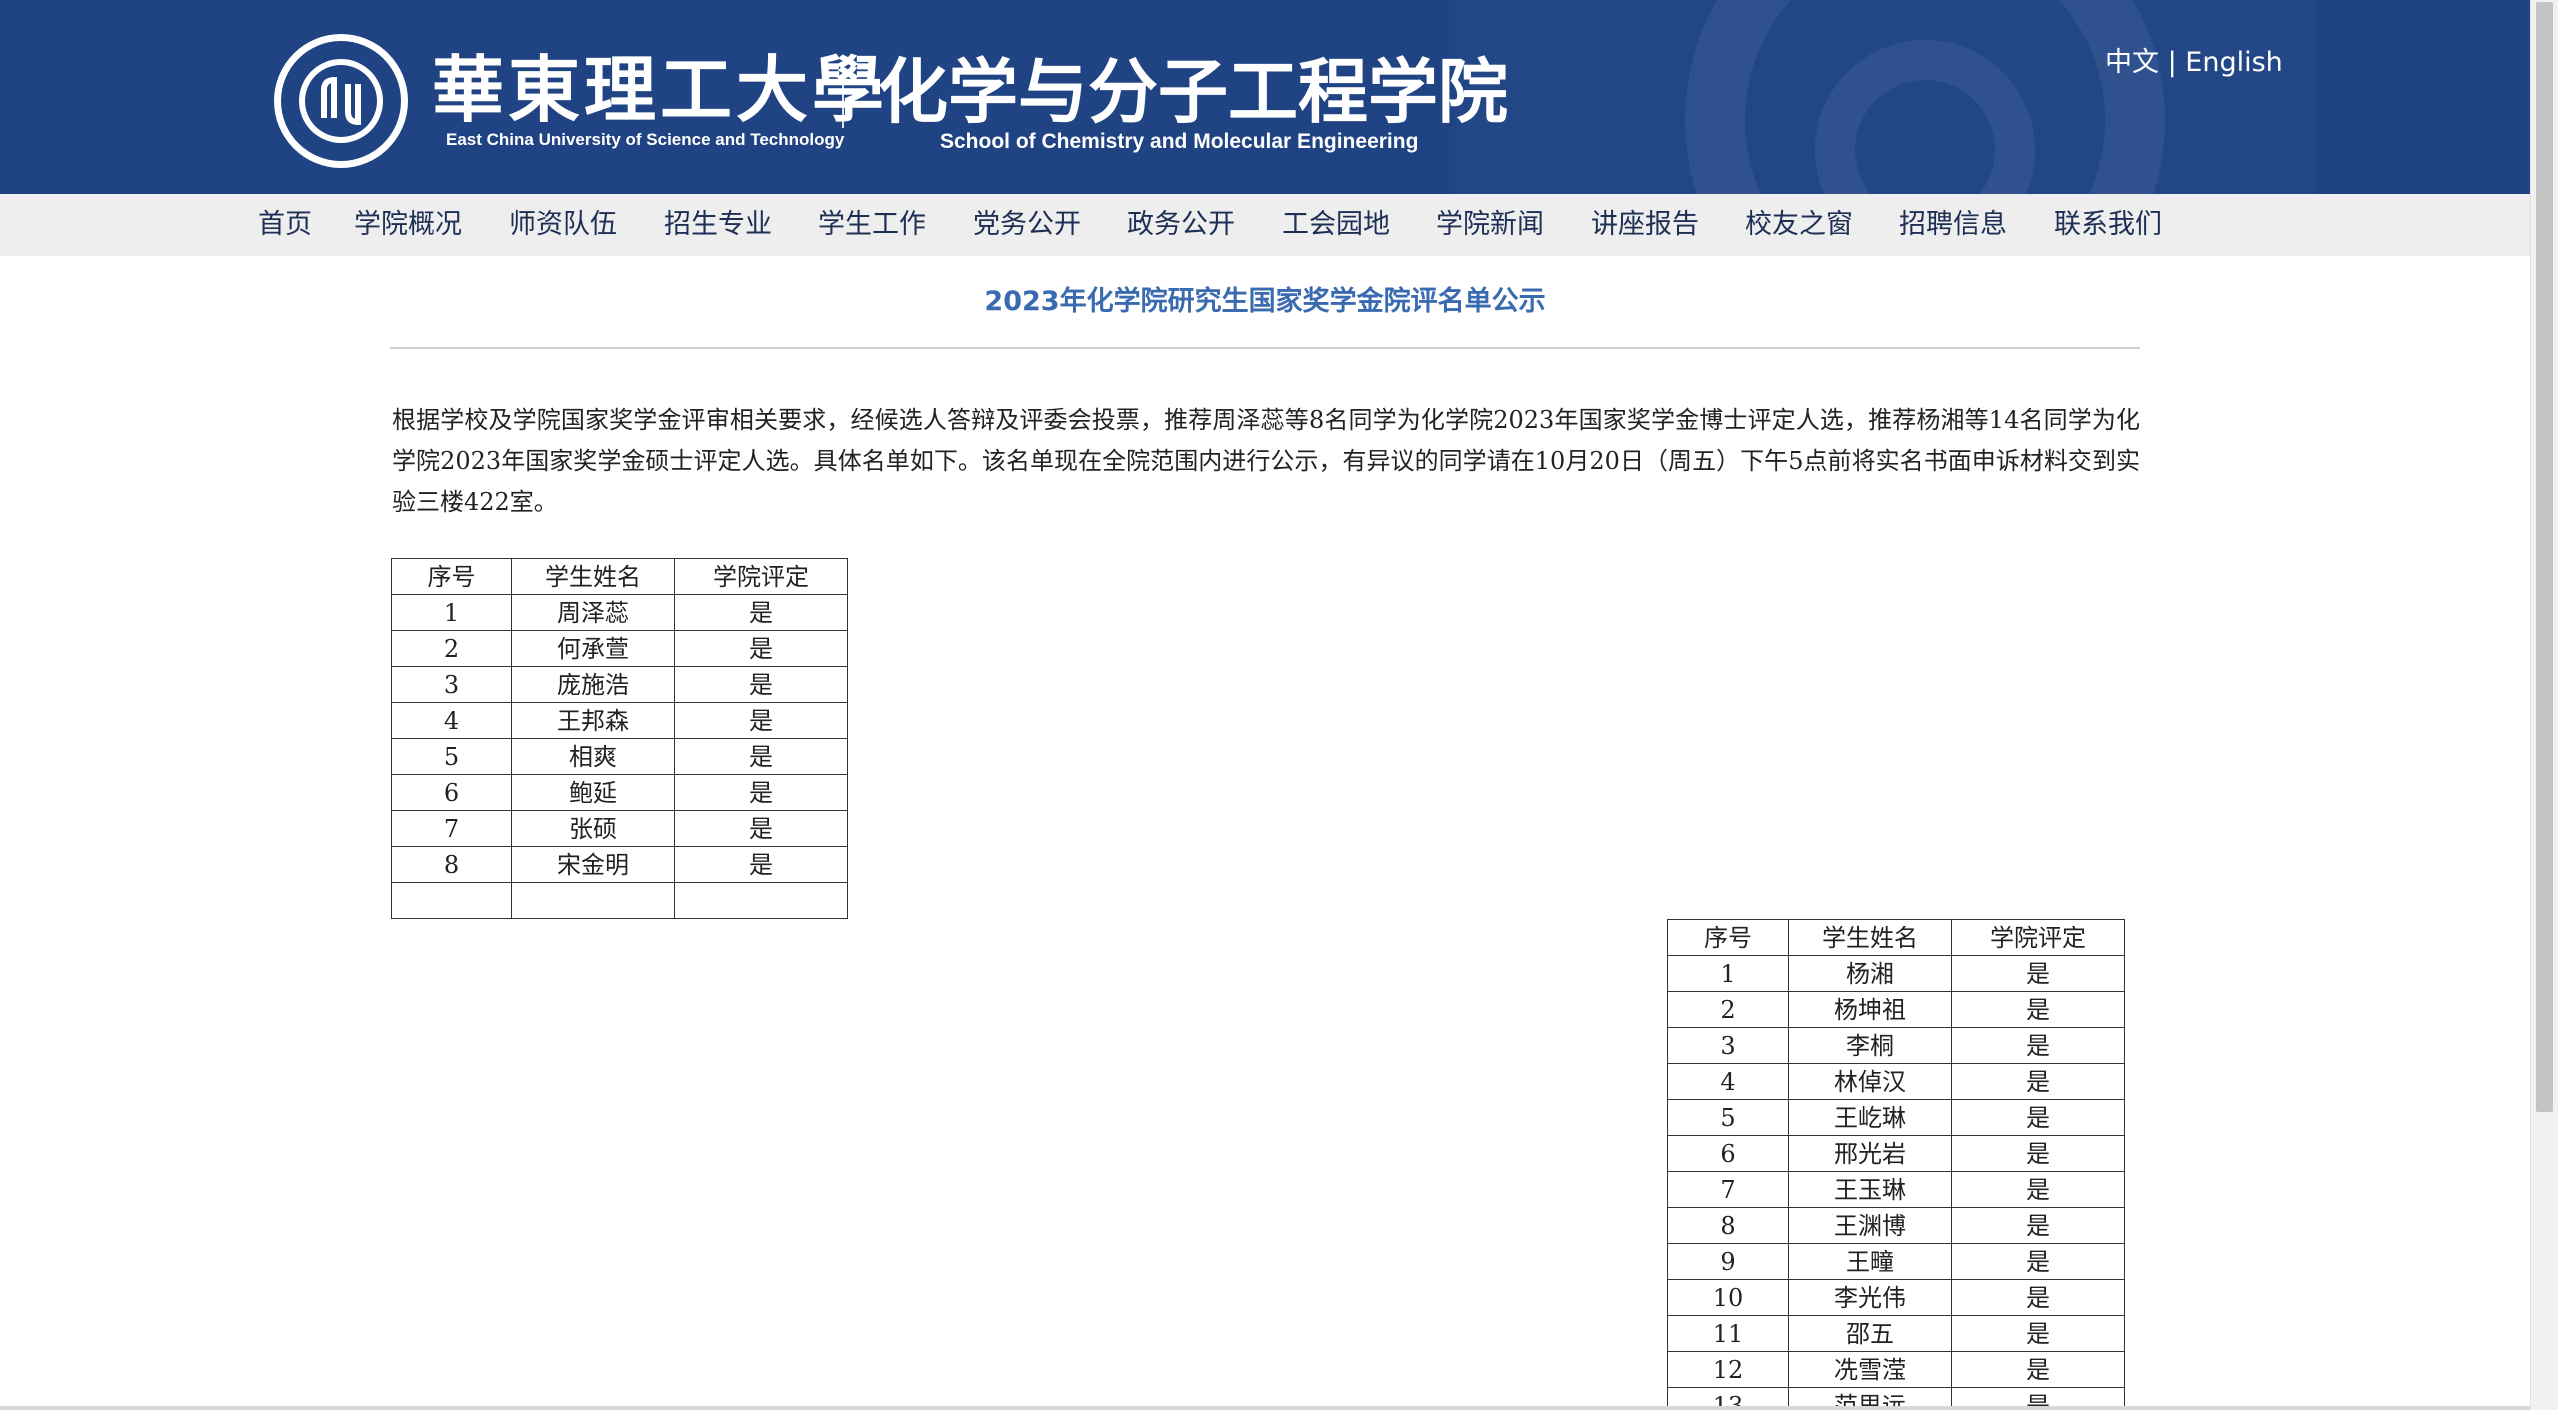  I want to click on lang-cn-link: 中文, so click(2132, 62).